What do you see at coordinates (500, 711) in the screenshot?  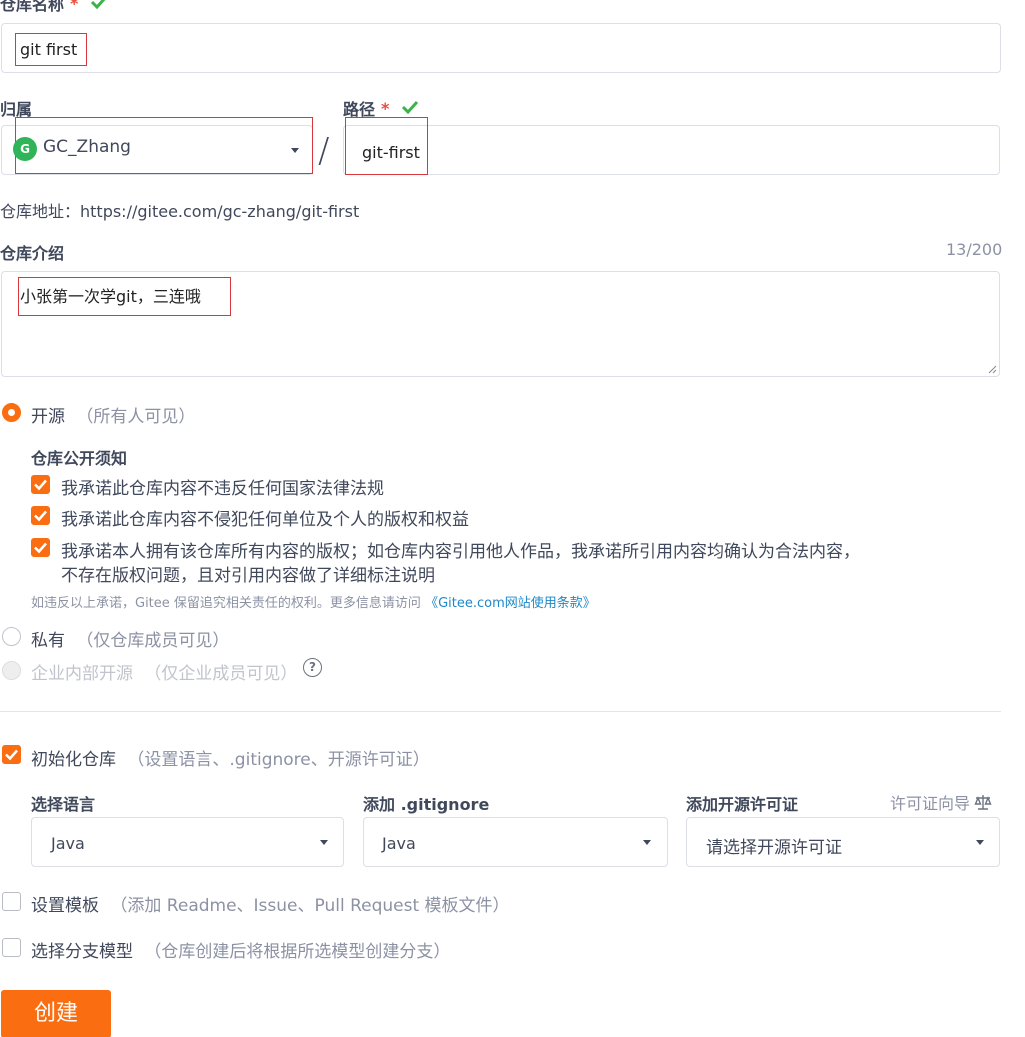 I see `section-divider` at bounding box center [500, 711].